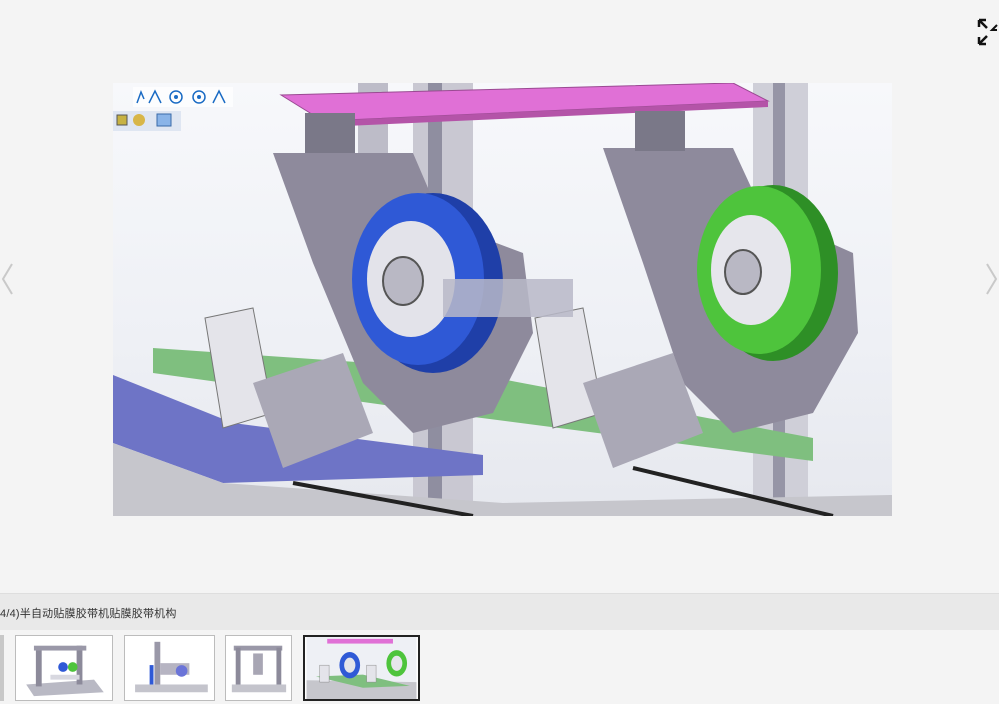  I want to click on thumbnail-item-active, so click(361, 668).